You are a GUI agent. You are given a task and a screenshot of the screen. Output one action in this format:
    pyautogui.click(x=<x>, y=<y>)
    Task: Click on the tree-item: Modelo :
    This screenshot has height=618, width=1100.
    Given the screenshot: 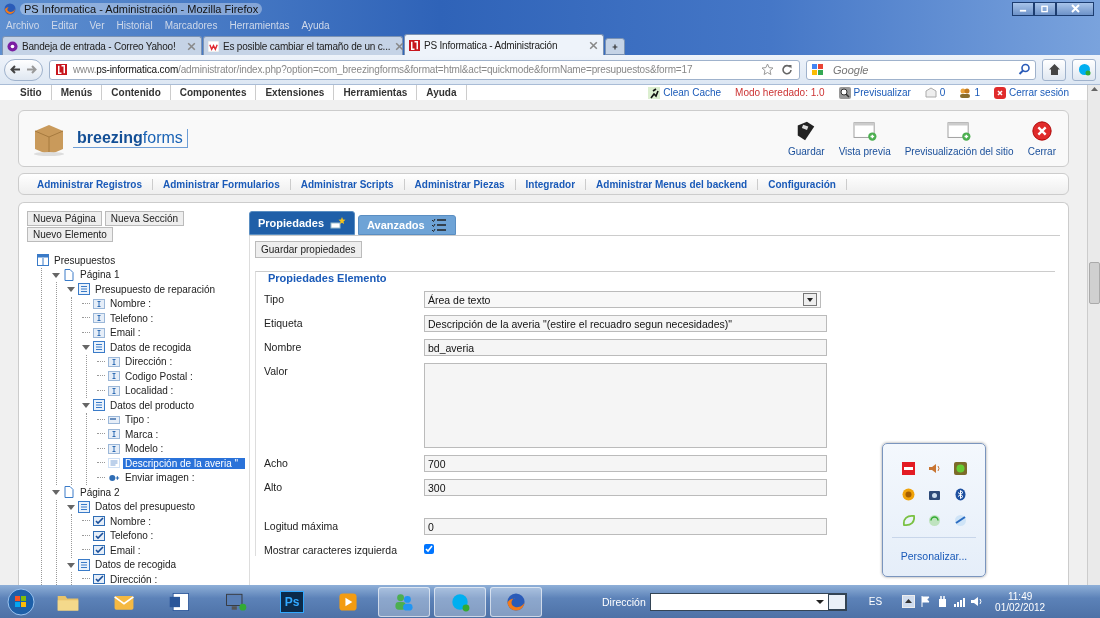 What is the action you would take?
    pyautogui.click(x=144, y=449)
    